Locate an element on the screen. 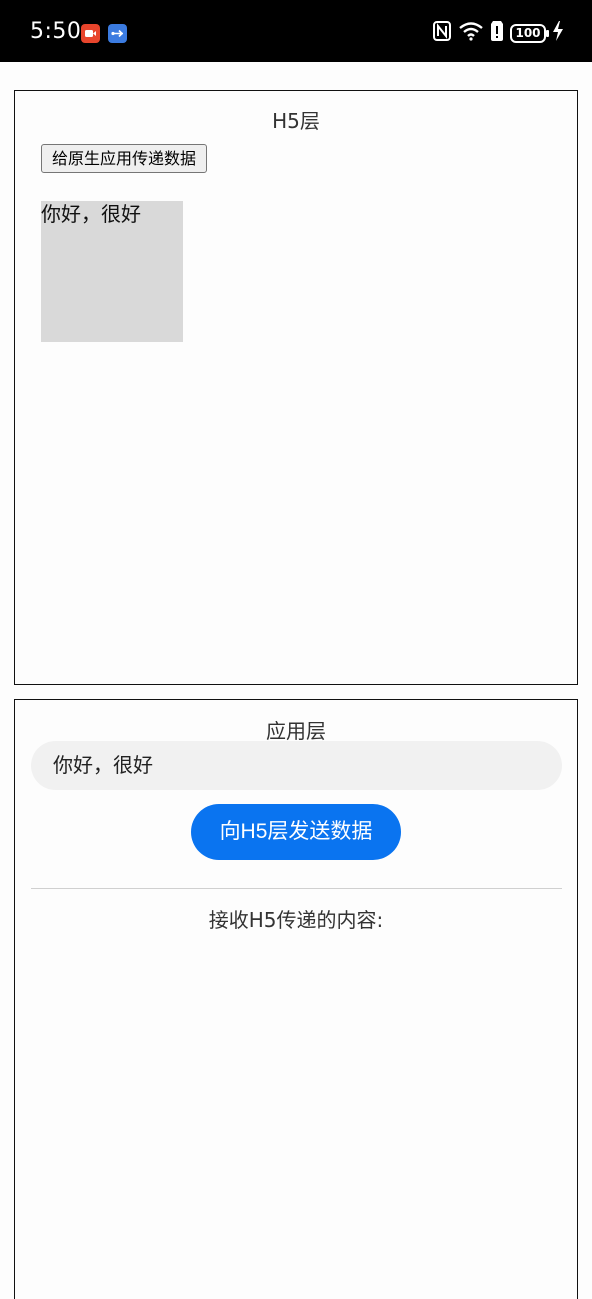 The height and width of the screenshot is (1299, 592). receive-label: 接收H5传递的内容: is located at coordinates (296, 920).